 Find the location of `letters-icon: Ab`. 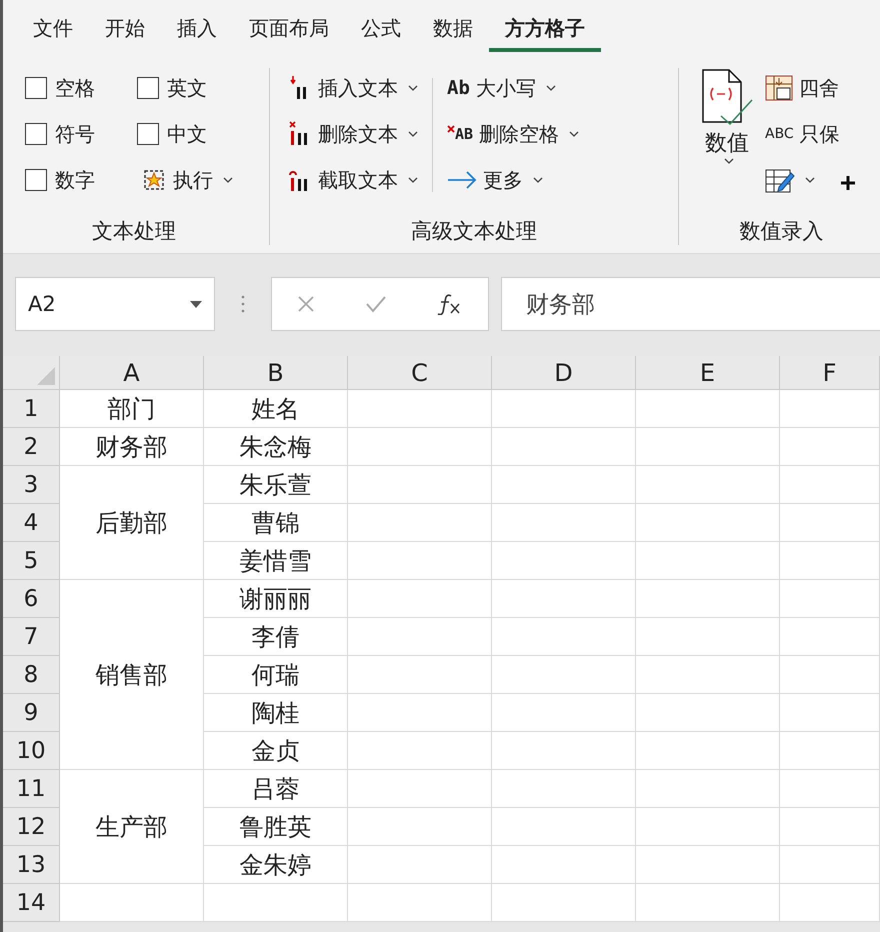

letters-icon: Ab is located at coordinates (458, 88).